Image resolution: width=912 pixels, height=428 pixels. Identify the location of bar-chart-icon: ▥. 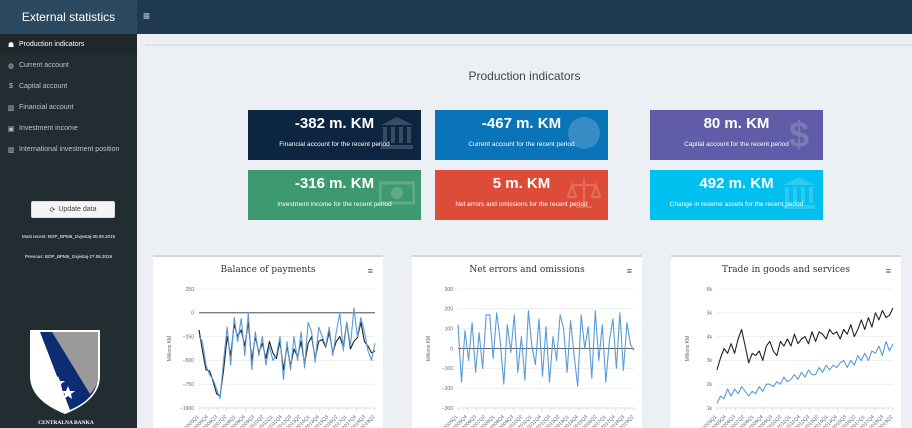
(11, 150).